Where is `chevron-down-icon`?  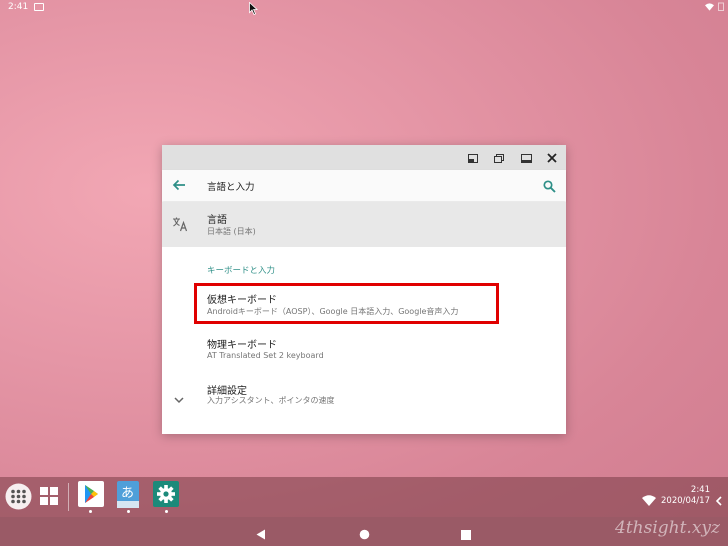 chevron-down-icon is located at coordinates (179, 398).